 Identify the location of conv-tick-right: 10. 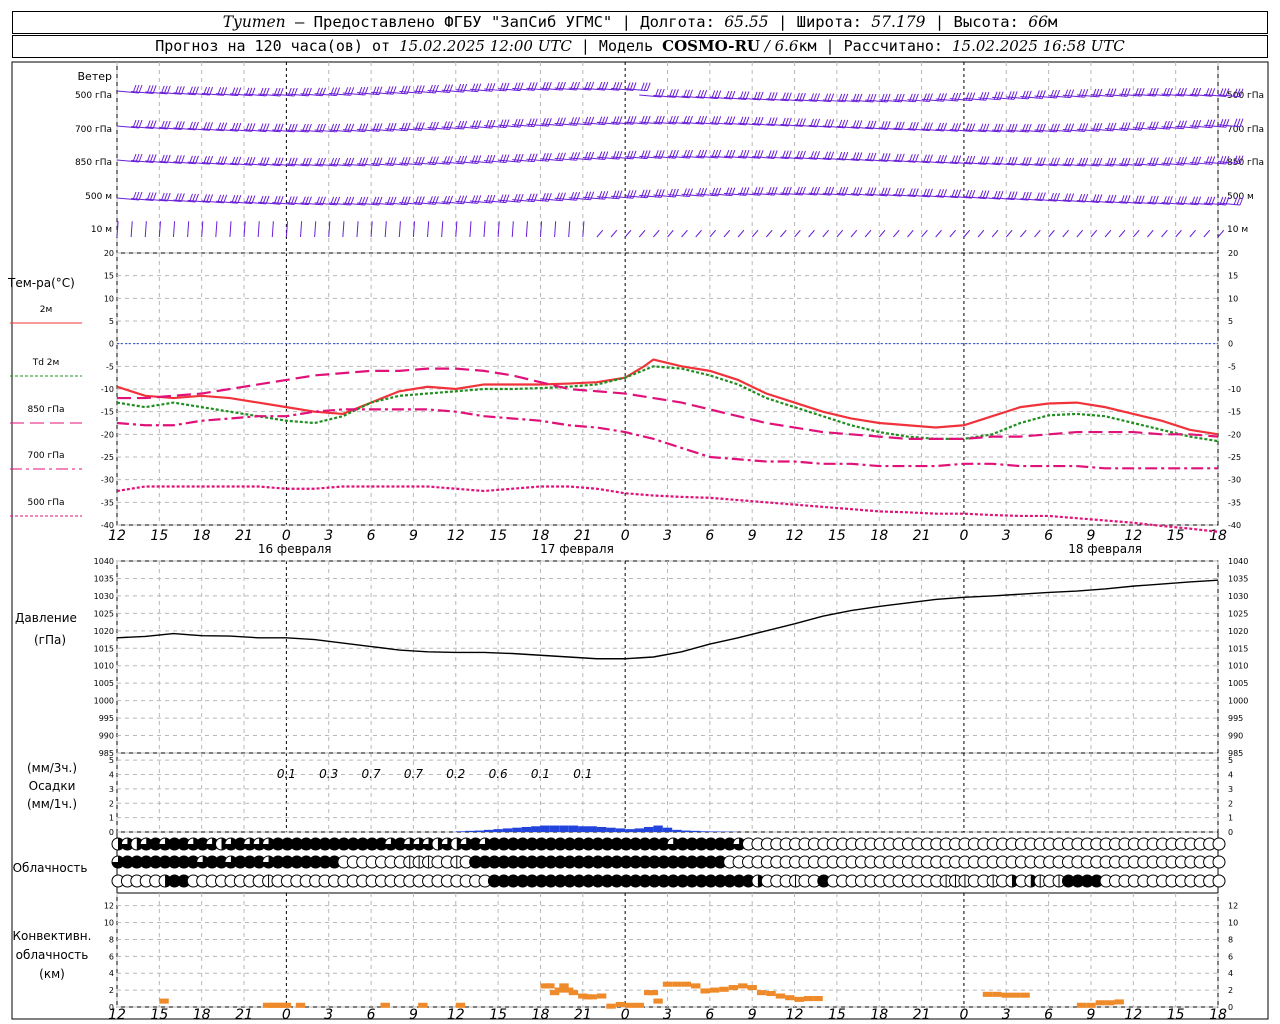
(1233, 923).